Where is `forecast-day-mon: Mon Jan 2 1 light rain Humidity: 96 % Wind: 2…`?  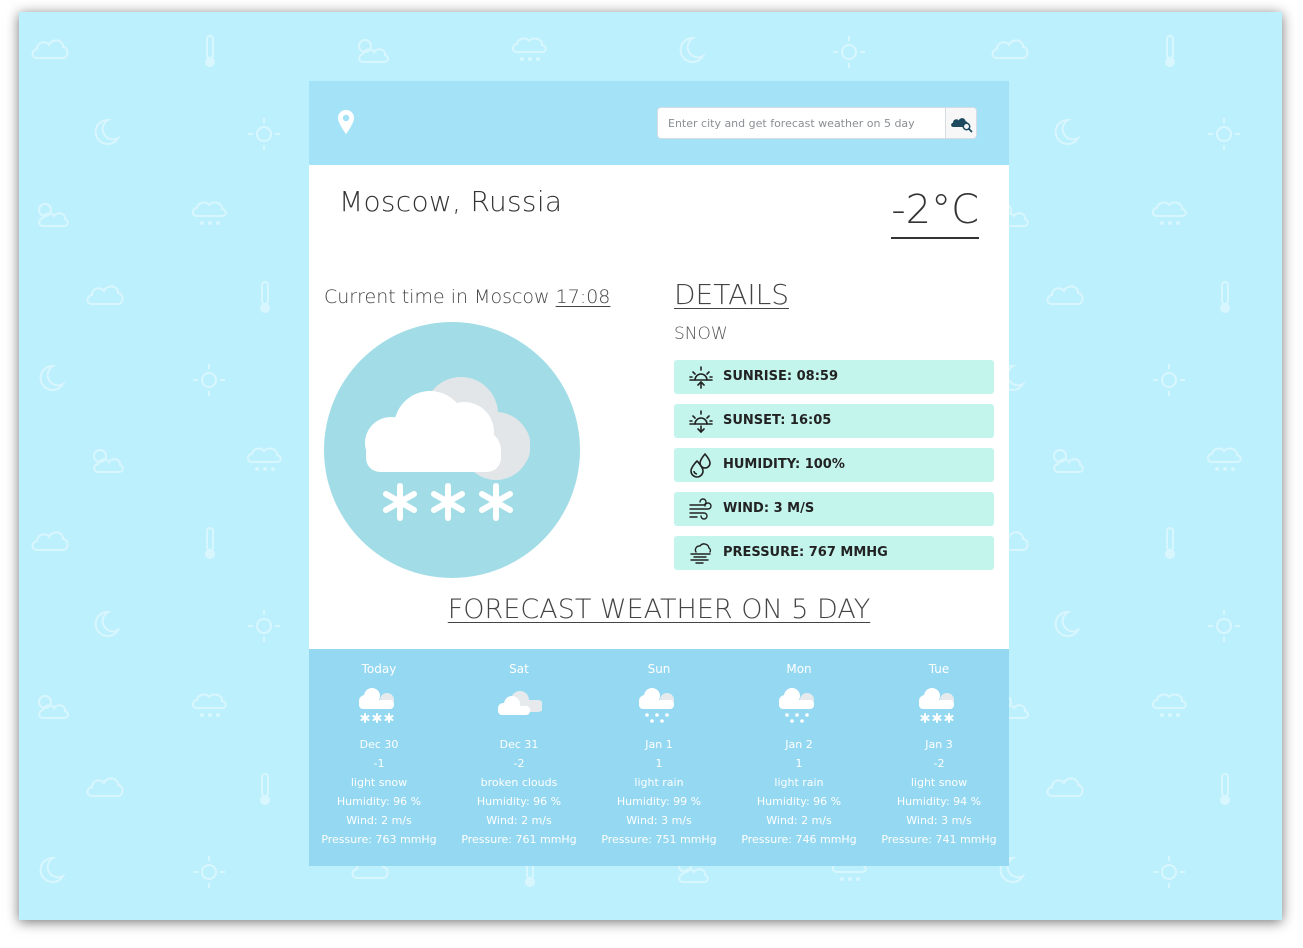 forecast-day-mon: Mon Jan 2 1 light rain Humidity: 96 % Wind: 2… is located at coordinates (799, 757).